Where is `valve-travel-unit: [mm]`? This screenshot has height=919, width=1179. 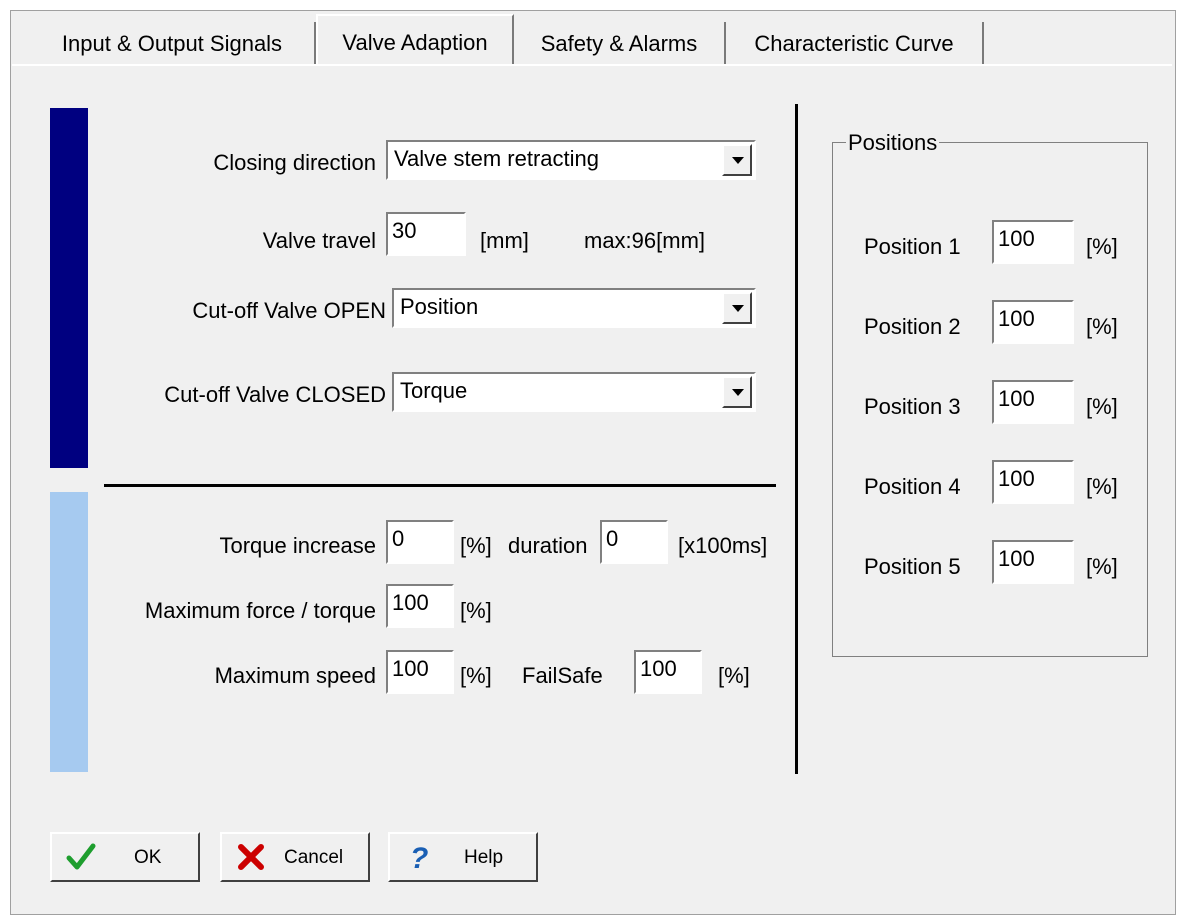 valve-travel-unit: [mm] is located at coordinates (504, 240).